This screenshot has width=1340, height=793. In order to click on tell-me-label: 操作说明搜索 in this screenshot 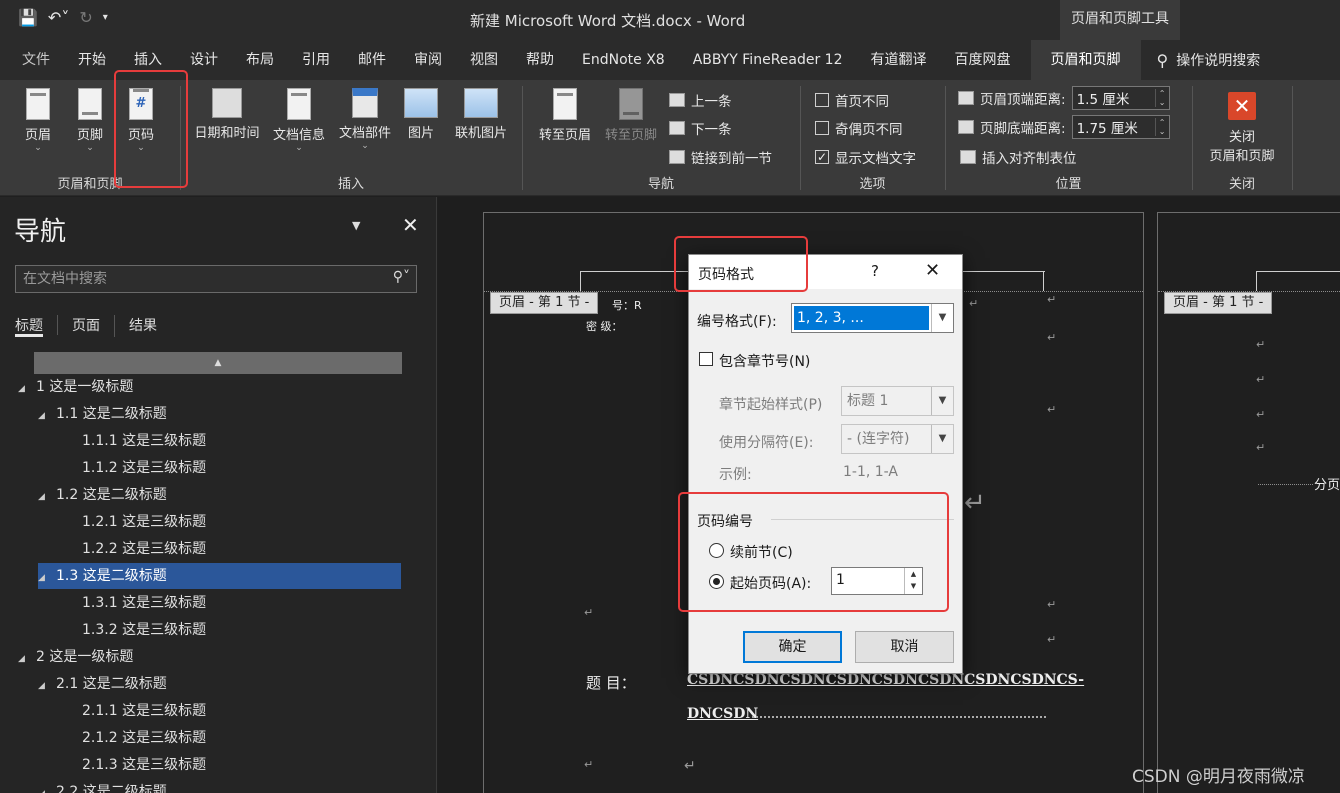, I will do `click(1218, 61)`.